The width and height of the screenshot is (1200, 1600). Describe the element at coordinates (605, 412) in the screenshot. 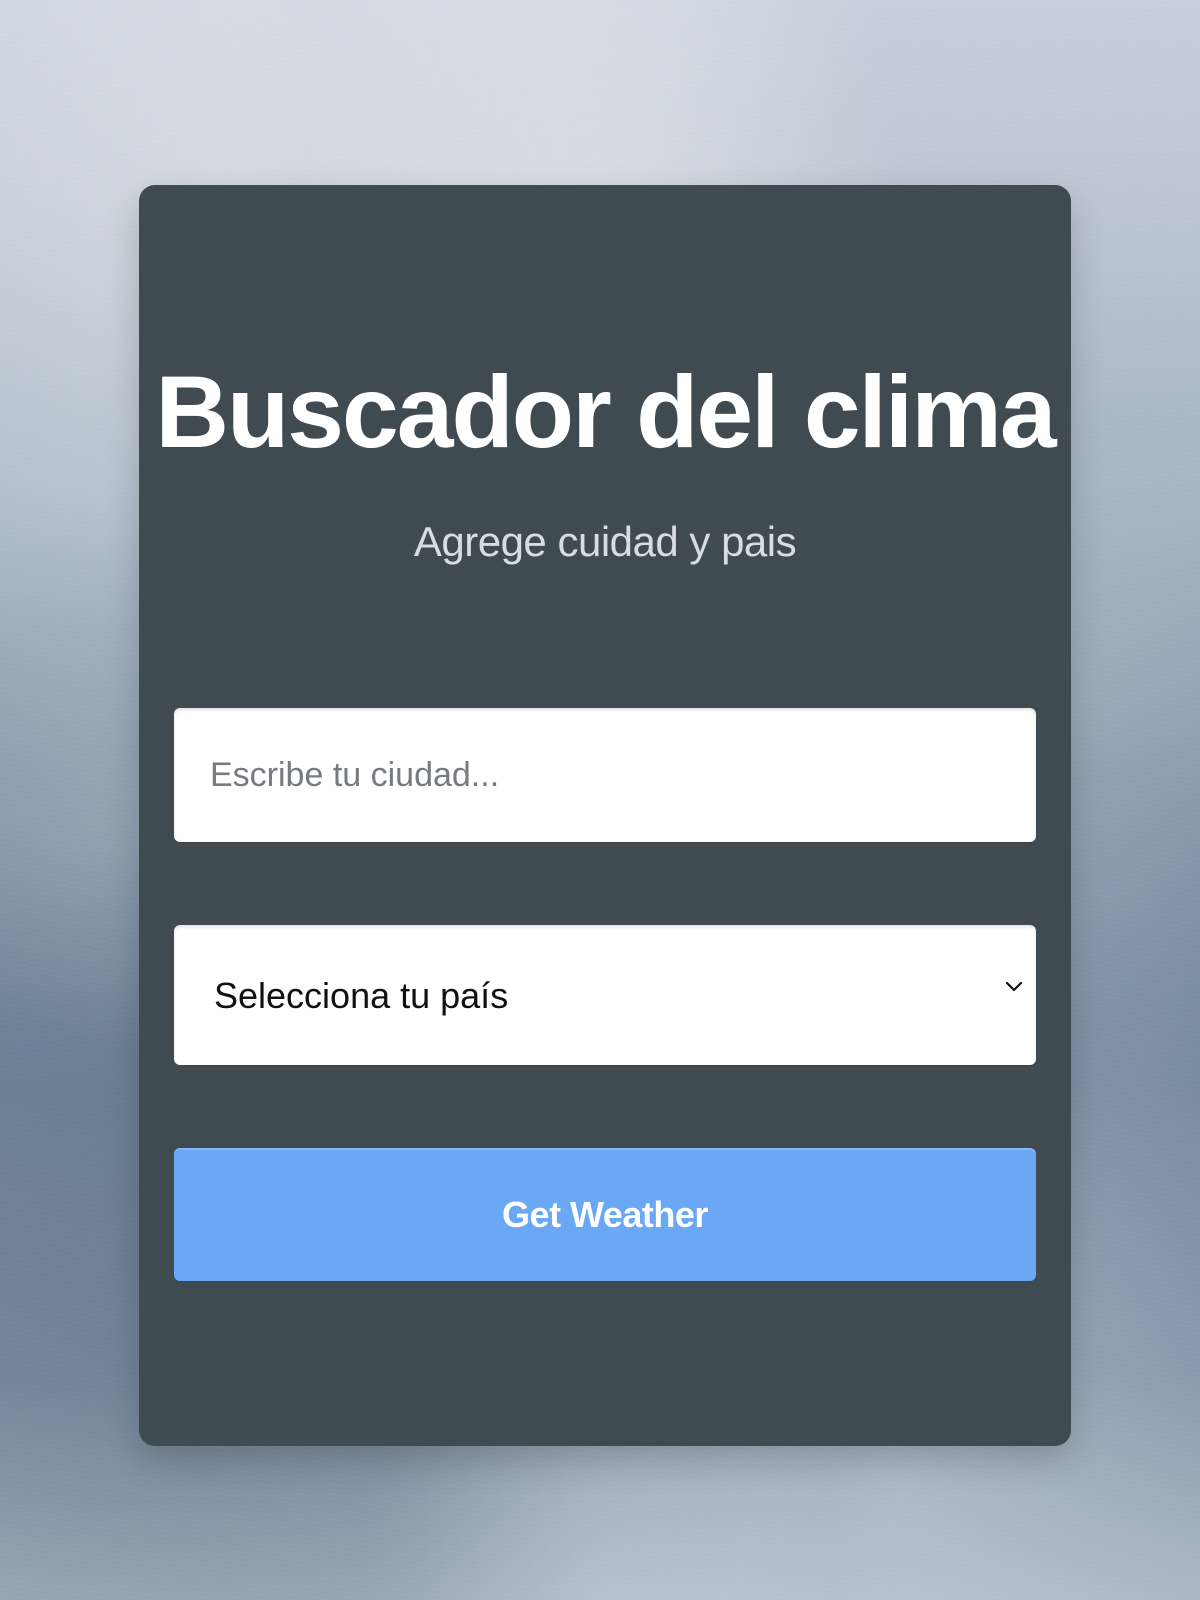

I see `page-title: Buscador del clima` at that location.